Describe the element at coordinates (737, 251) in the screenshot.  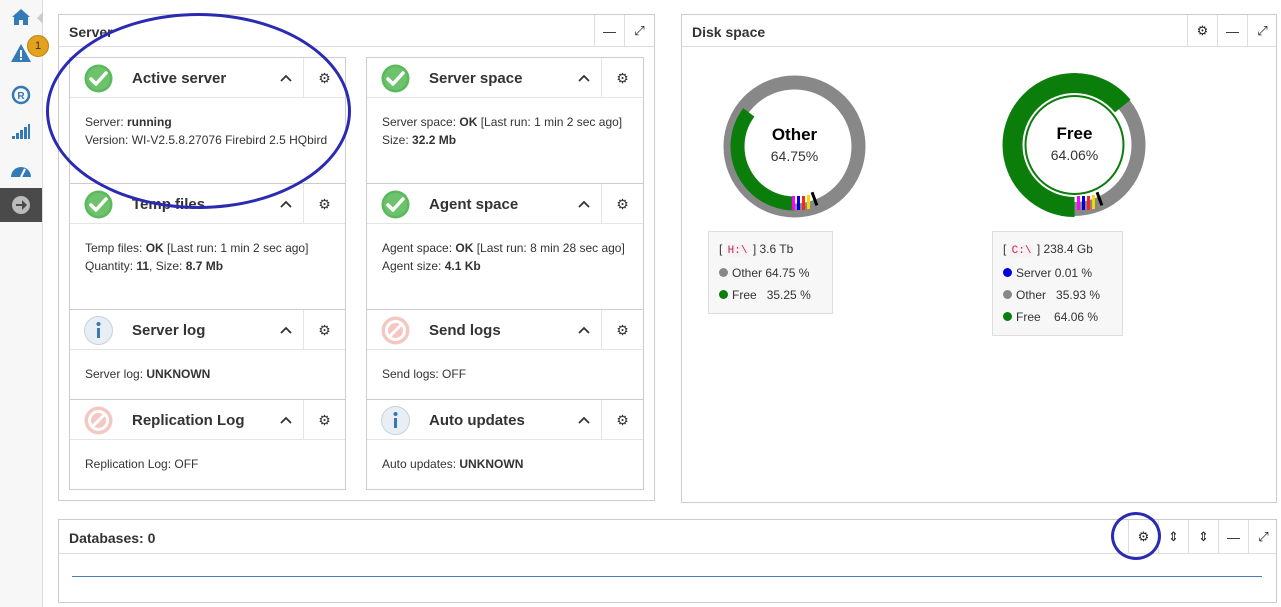
I see `drive-label: H:\` at that location.